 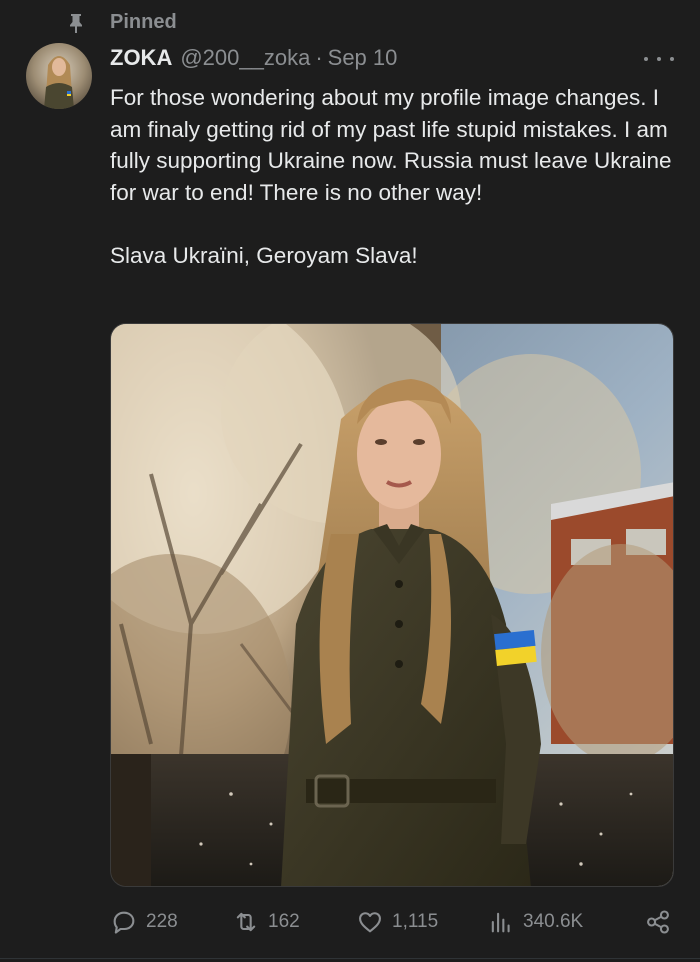 I want to click on user-handle: @200__zoka, so click(x=245, y=58).